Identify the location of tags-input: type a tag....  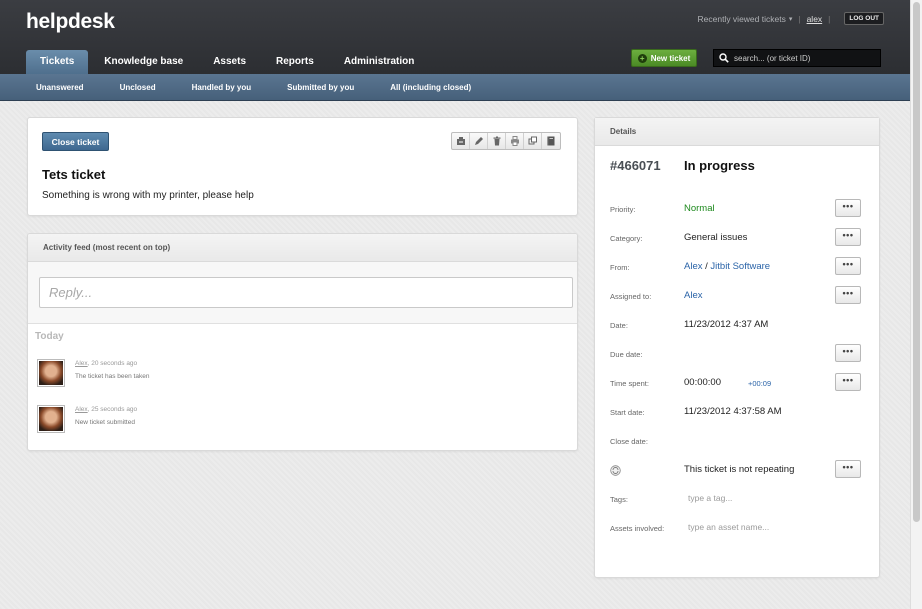
(710, 498).